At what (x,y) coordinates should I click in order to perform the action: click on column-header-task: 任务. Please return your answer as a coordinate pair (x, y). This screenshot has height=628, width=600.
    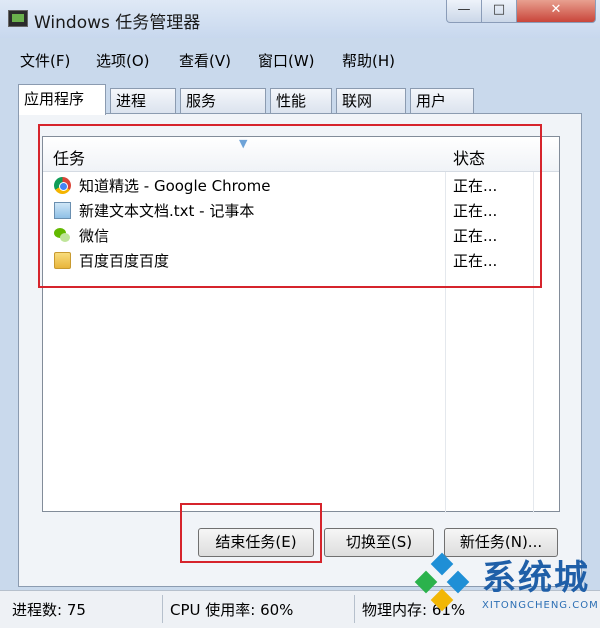
    Looking at the image, I should click on (69, 157).